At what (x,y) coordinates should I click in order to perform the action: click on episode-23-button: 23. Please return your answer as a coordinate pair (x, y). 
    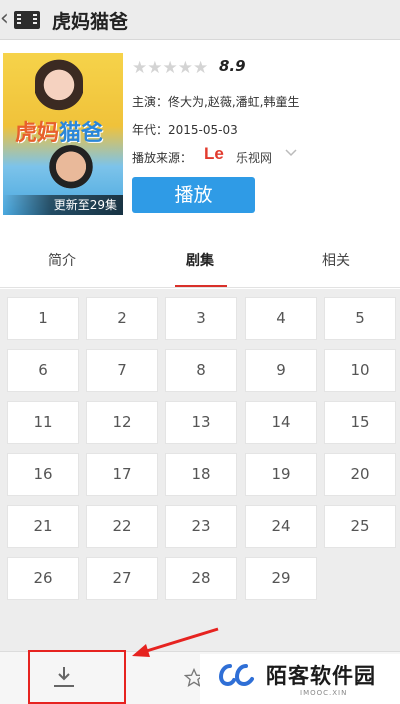
    Looking at the image, I should click on (201, 526).